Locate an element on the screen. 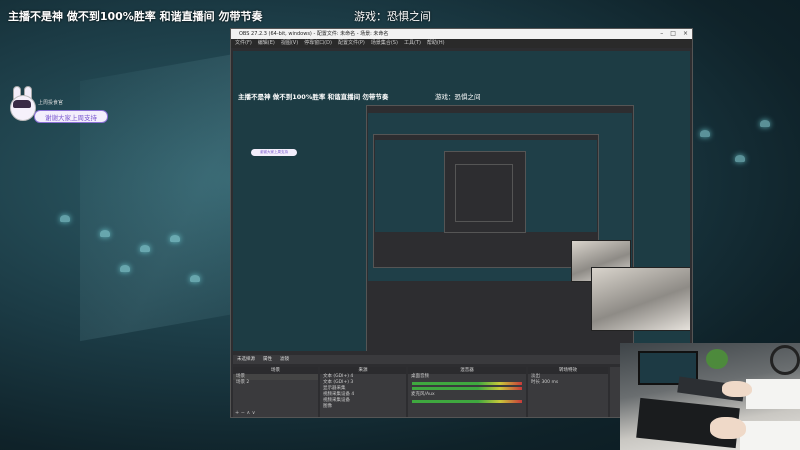 This screenshot has height=450, width=800. mixer-dock: 混音器 桌面音频 麦克风/Aux is located at coordinates (467, 392).